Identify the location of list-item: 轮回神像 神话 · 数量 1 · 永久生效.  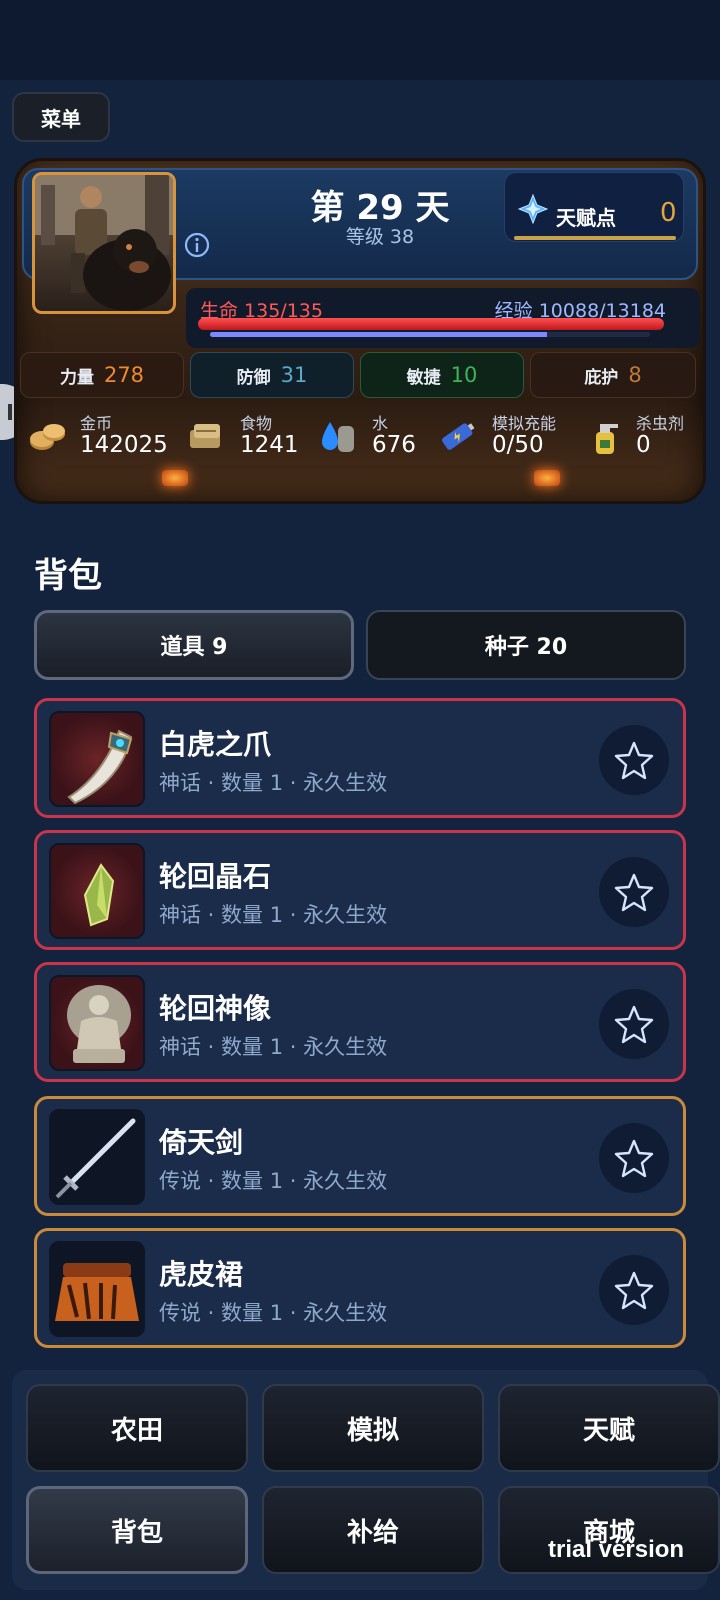
(360, 1022).